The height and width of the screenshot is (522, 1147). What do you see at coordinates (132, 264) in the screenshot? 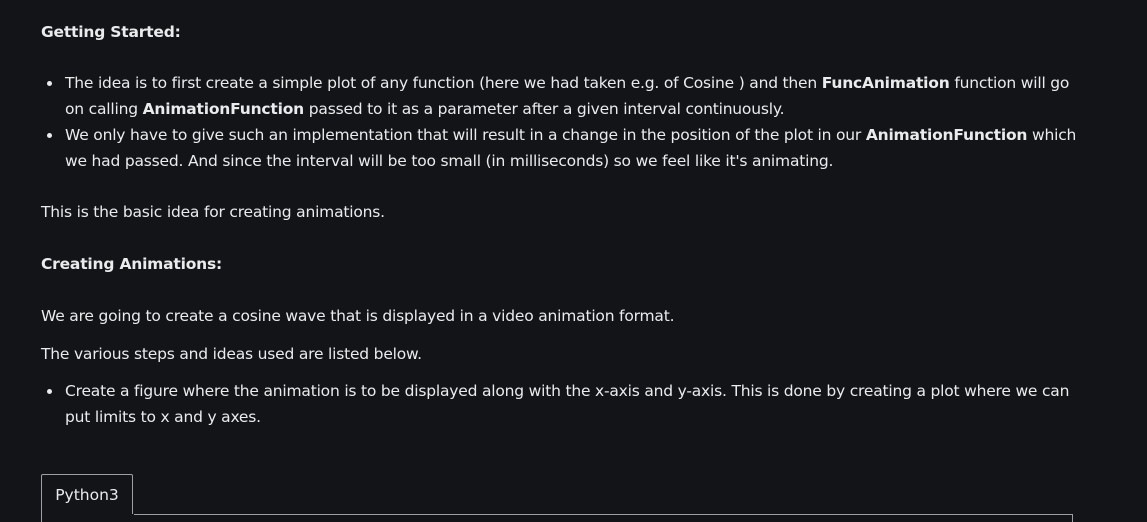
I see `creating-animations-heading: Creating Animations:` at bounding box center [132, 264].